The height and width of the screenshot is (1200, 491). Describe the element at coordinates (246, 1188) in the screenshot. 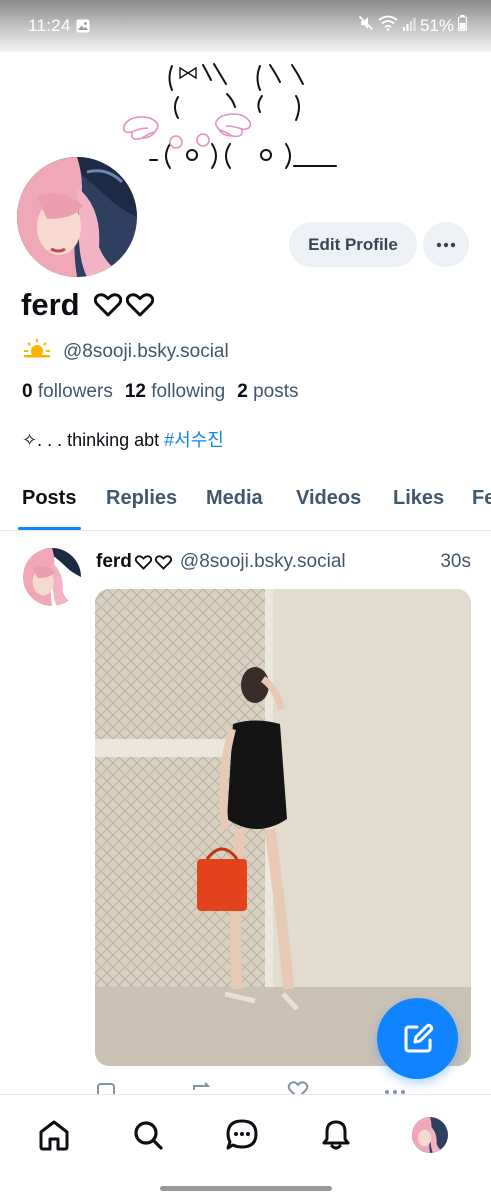

I see `home-indicator` at that location.